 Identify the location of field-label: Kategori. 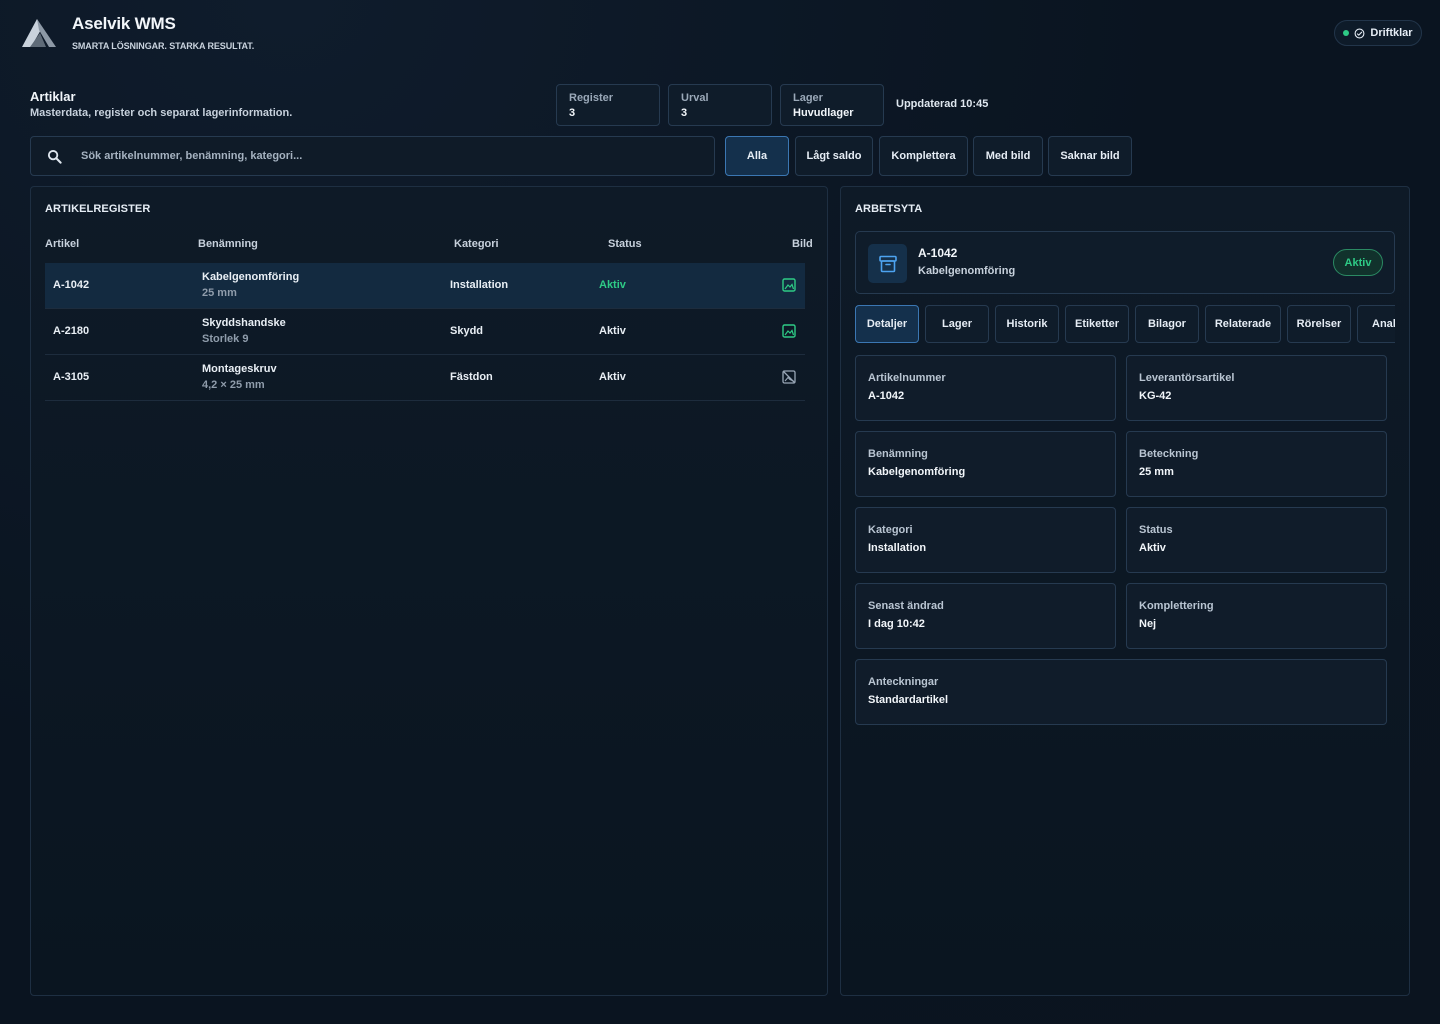
(890, 530).